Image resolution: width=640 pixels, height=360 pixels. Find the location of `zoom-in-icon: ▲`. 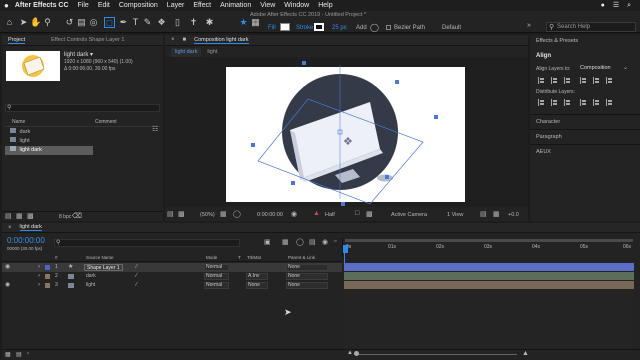

zoom-in-icon: ▲ is located at coordinates (525, 353).